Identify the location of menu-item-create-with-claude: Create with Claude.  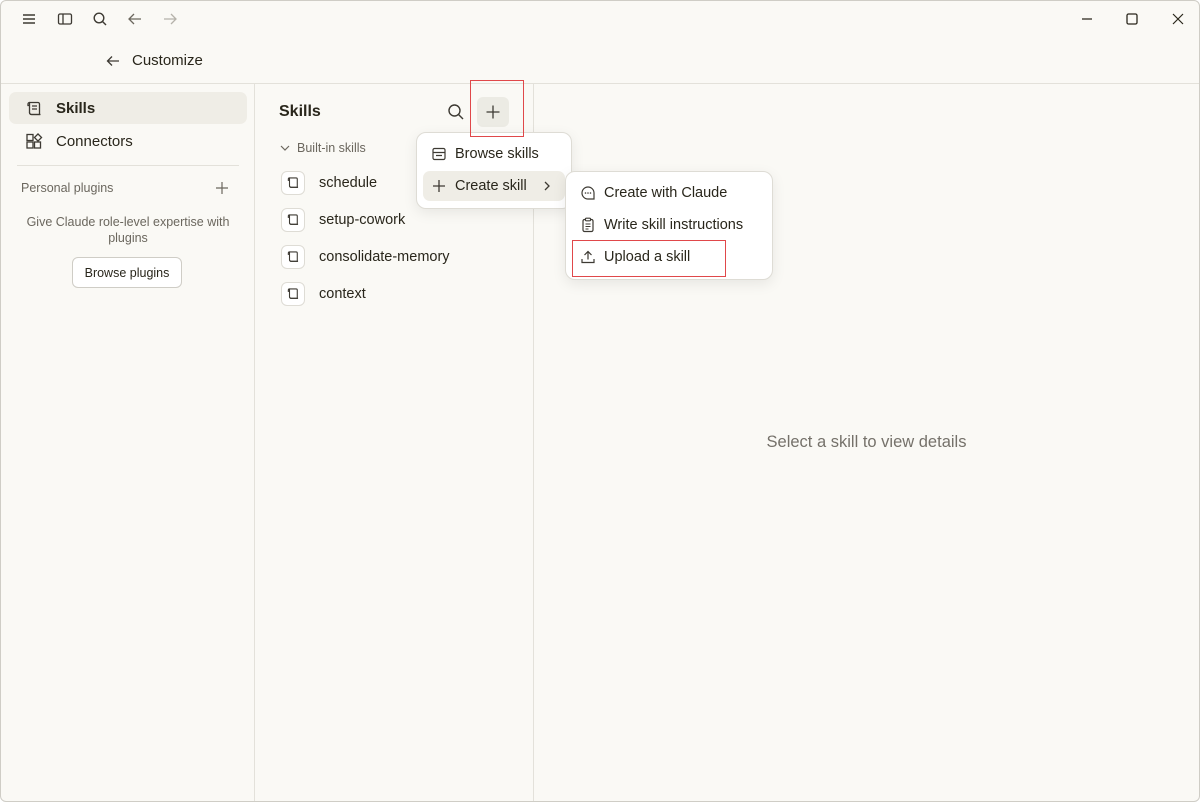
(669, 193).